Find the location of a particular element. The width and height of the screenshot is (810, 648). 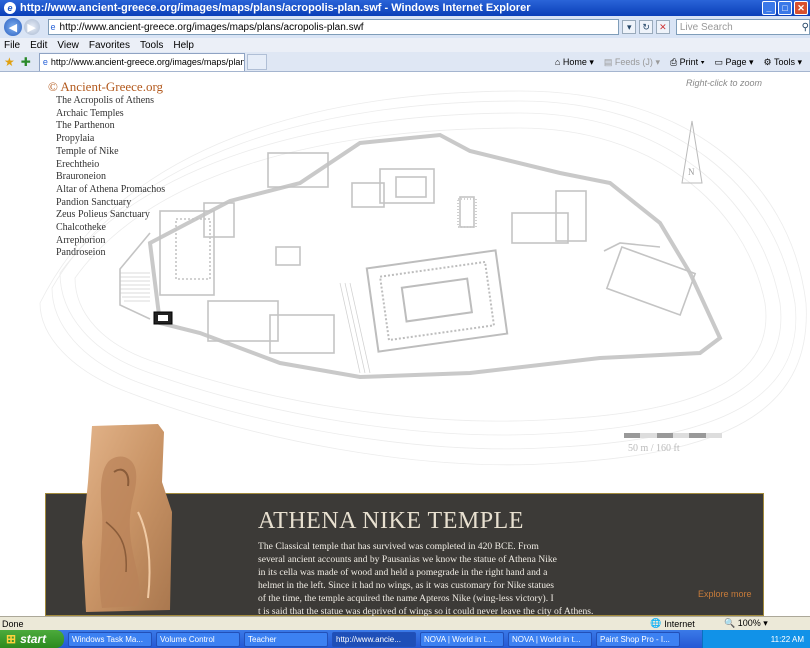

nav-item: Altar of Athena Promachos is located at coordinates (110, 190).